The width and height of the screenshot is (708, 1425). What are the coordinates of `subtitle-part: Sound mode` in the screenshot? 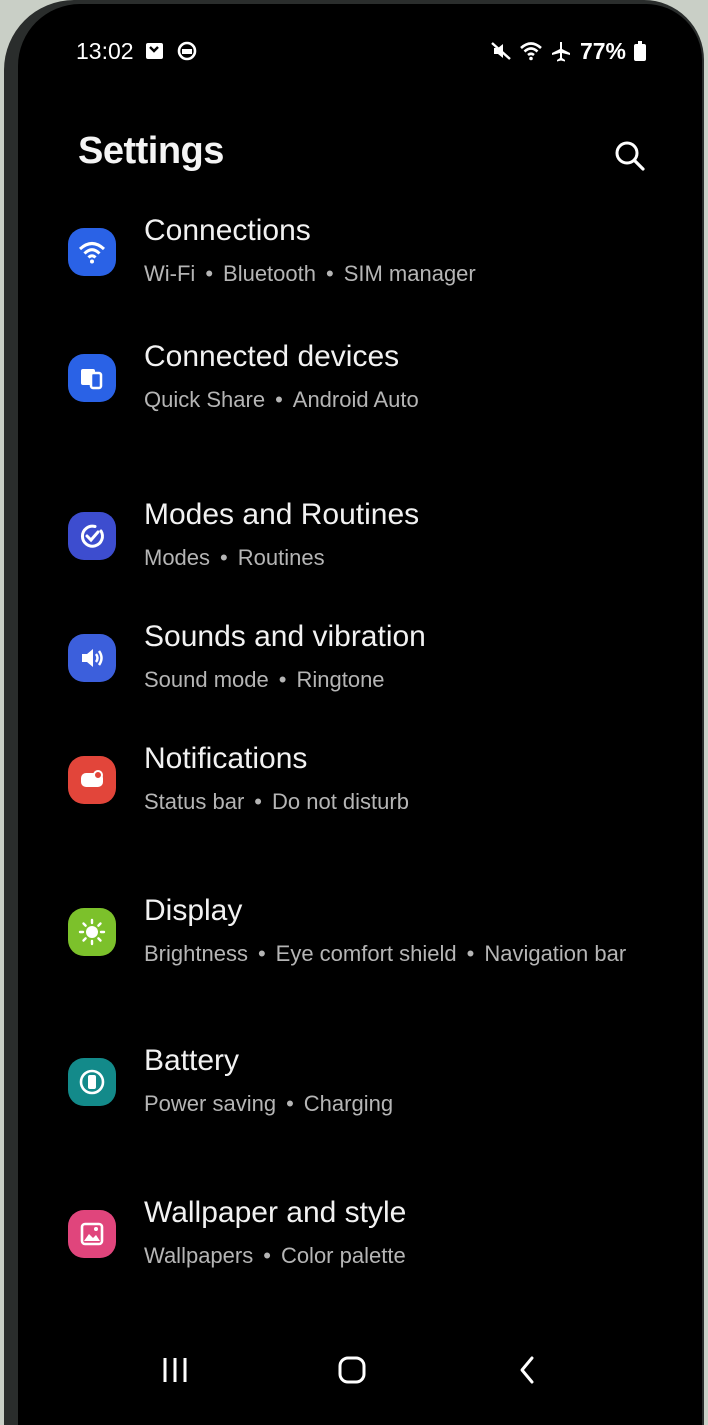 It's located at (206, 679).